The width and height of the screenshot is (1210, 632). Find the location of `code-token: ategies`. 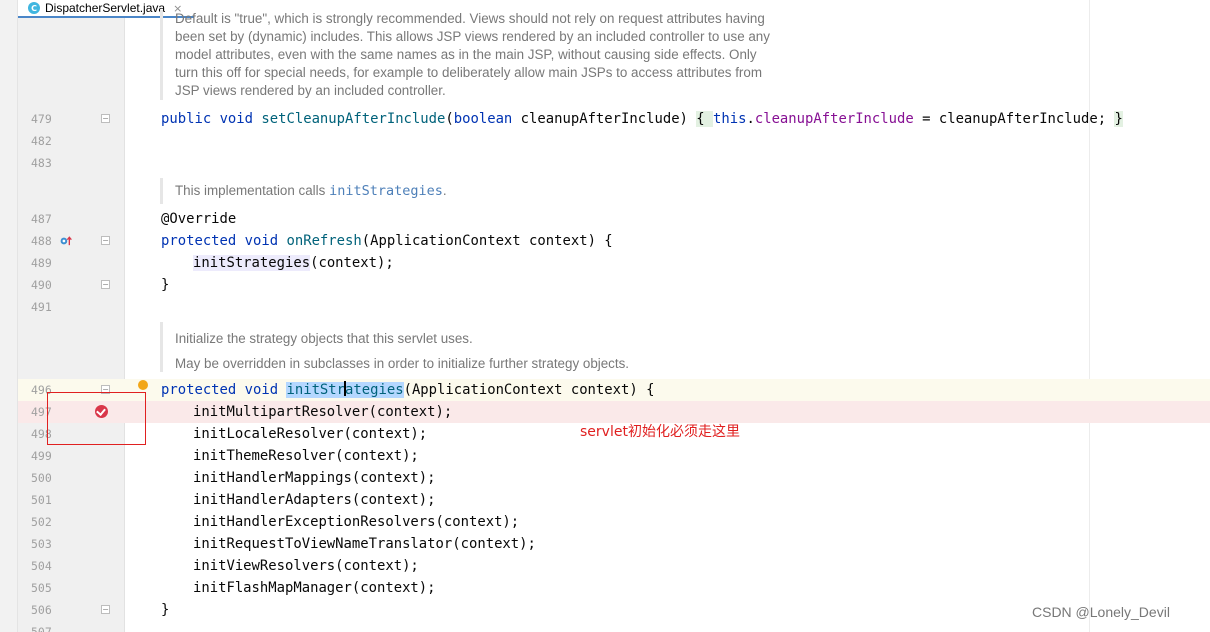

code-token: ategies is located at coordinates (374, 390).